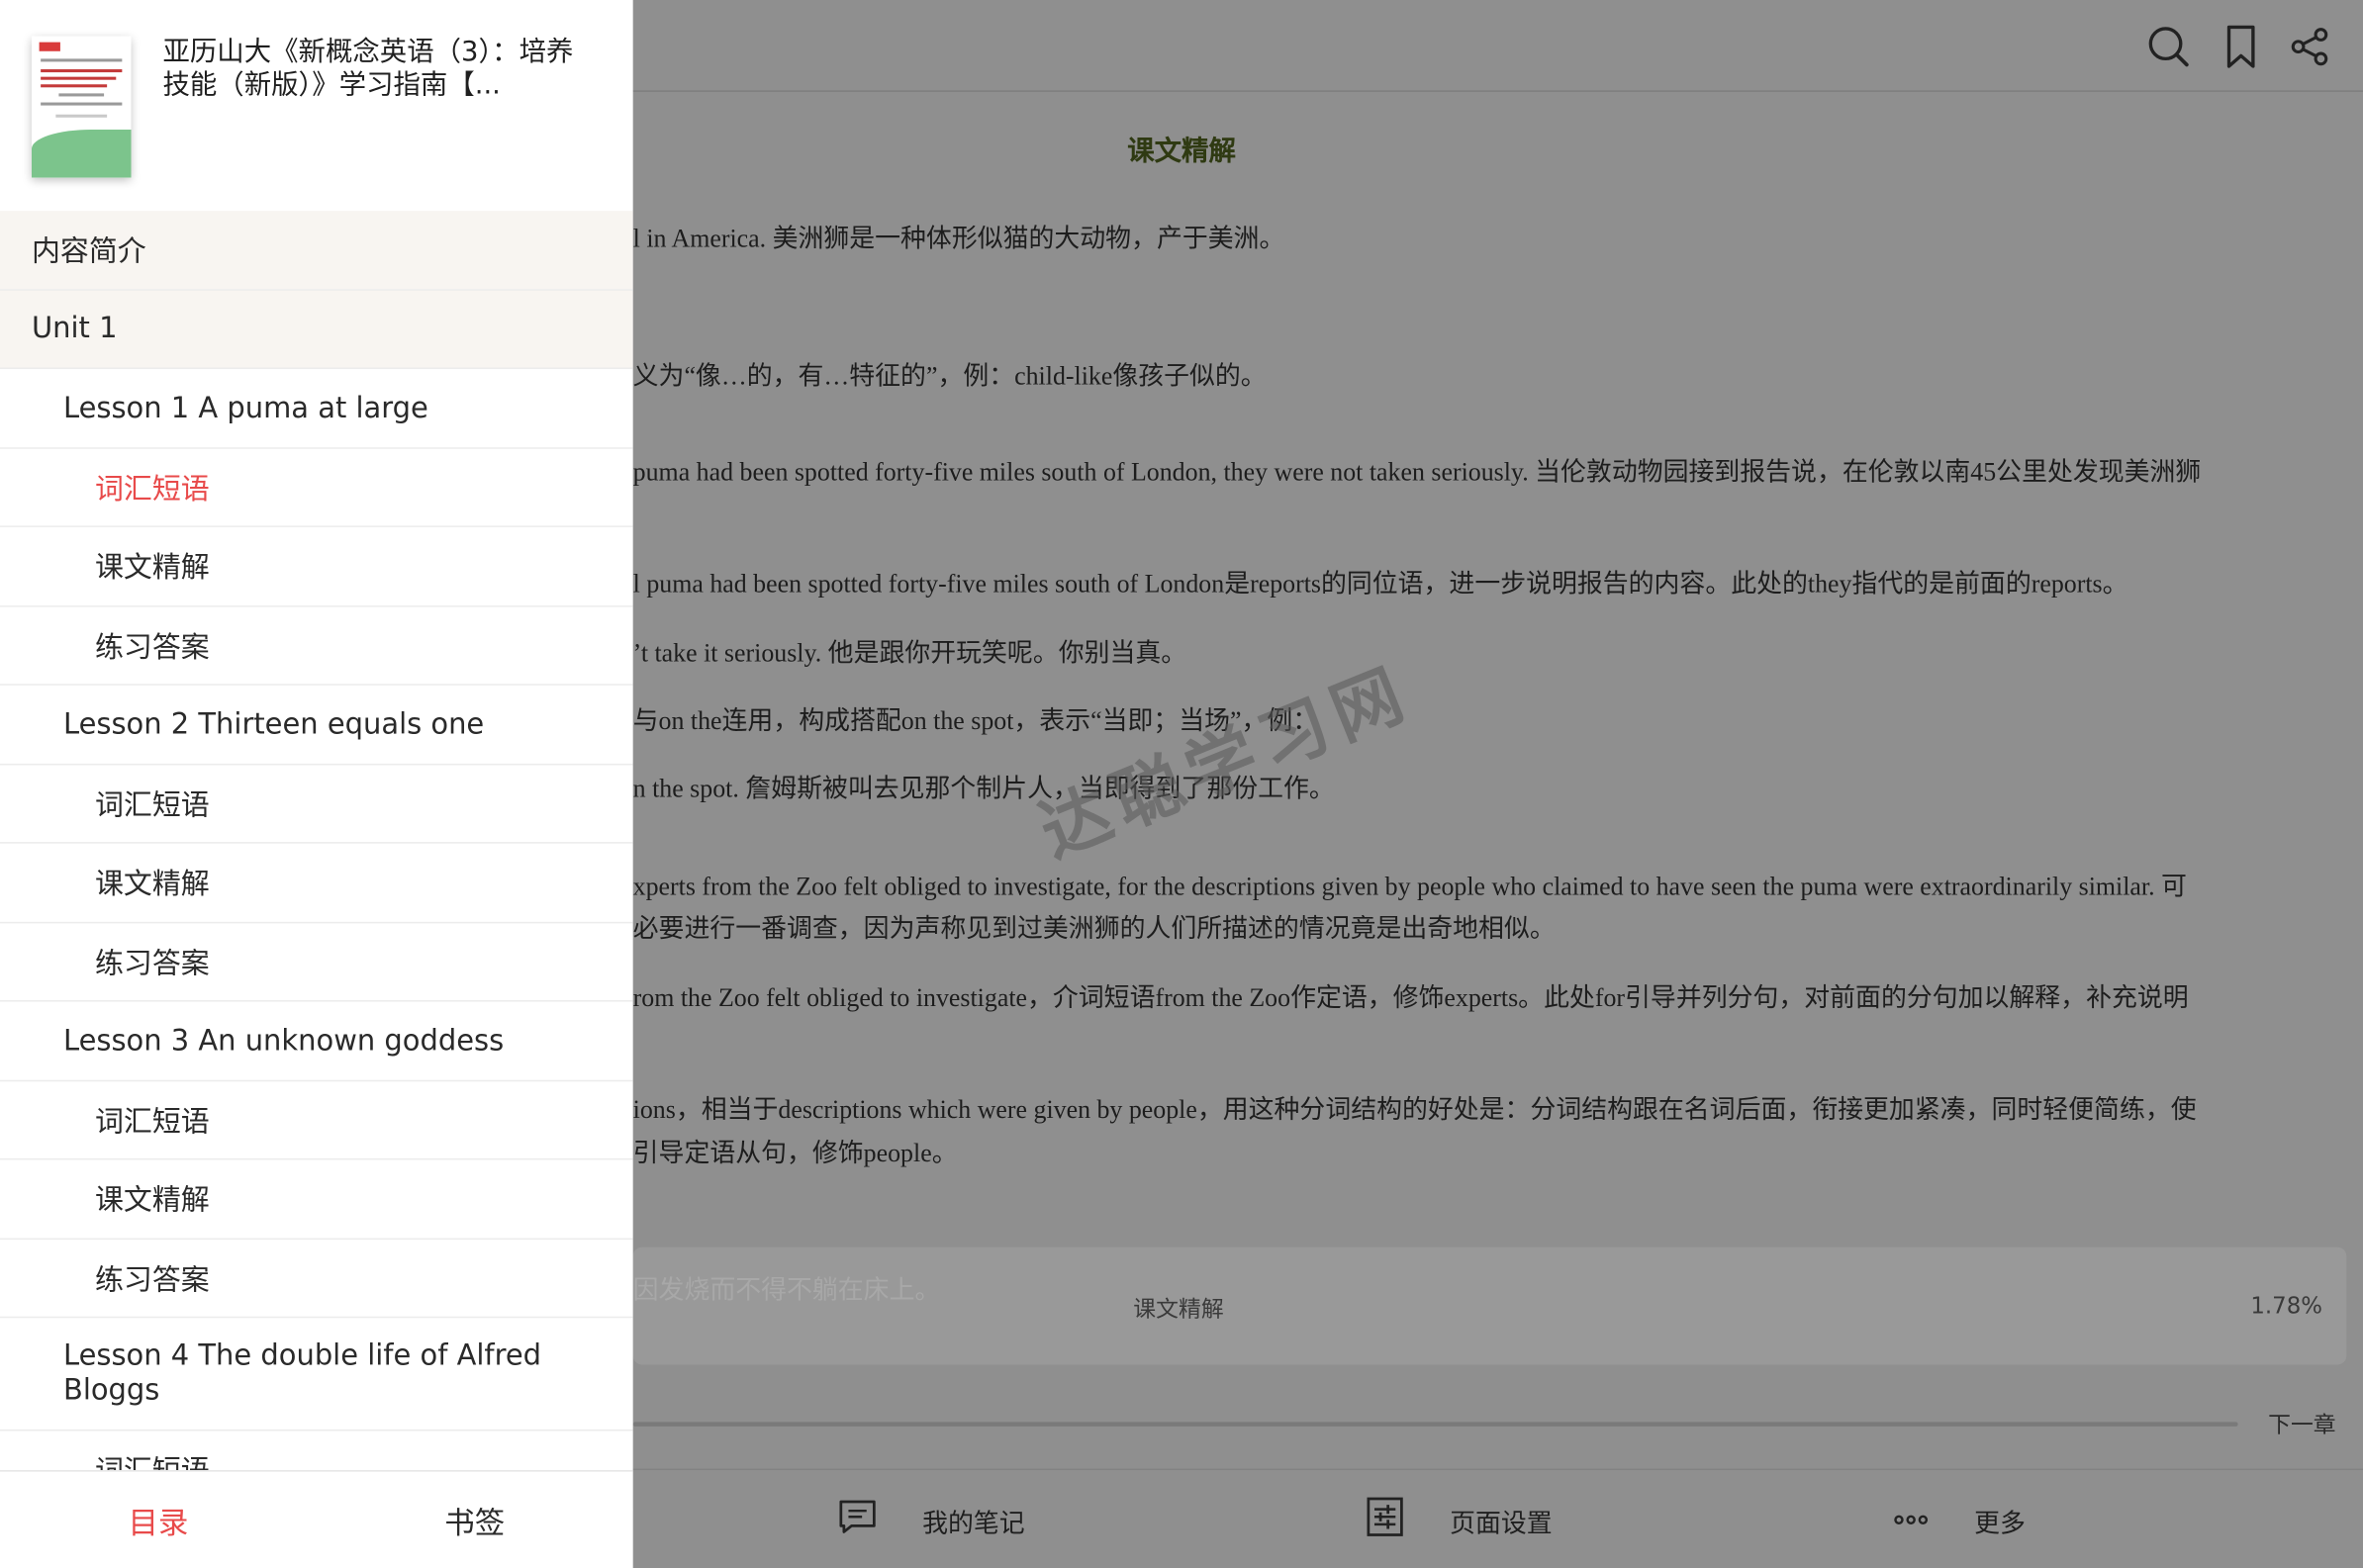 The image size is (2363, 1568). What do you see at coordinates (1385, 1519) in the screenshot?
I see `settings-icon` at bounding box center [1385, 1519].